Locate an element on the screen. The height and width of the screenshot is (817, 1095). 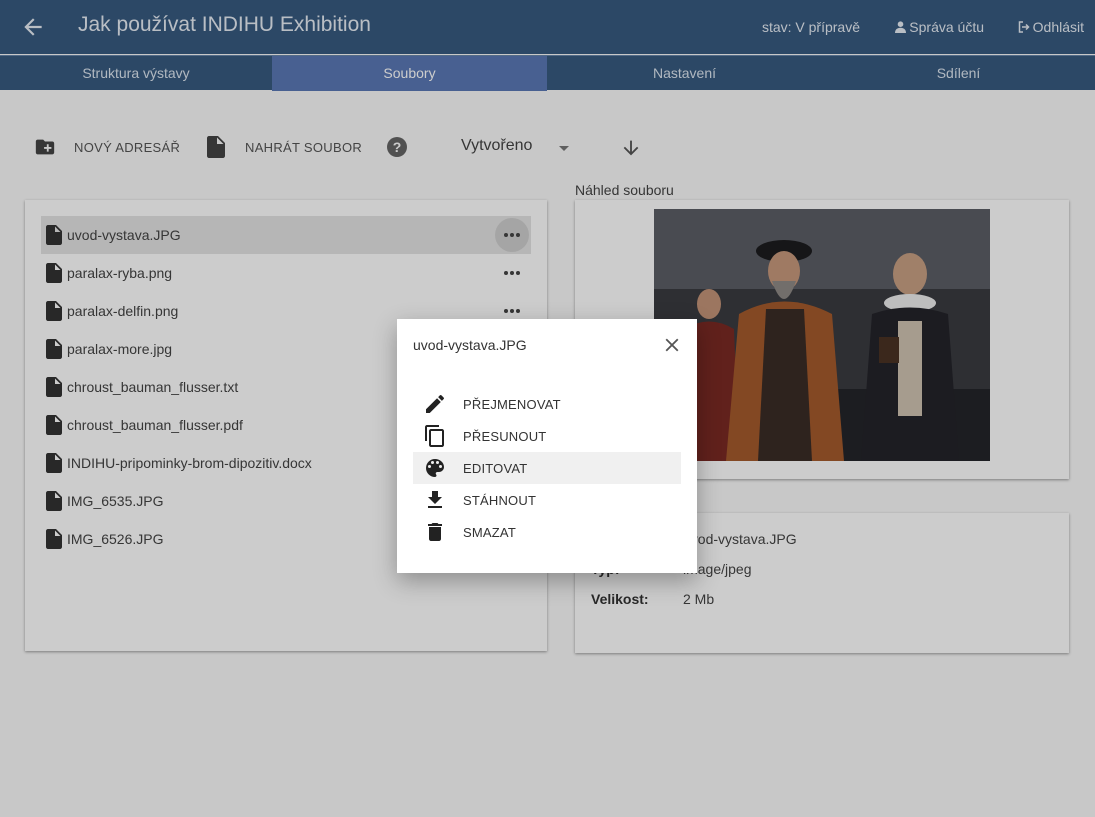
edit-label: EDITOVAT is located at coordinates (495, 468).